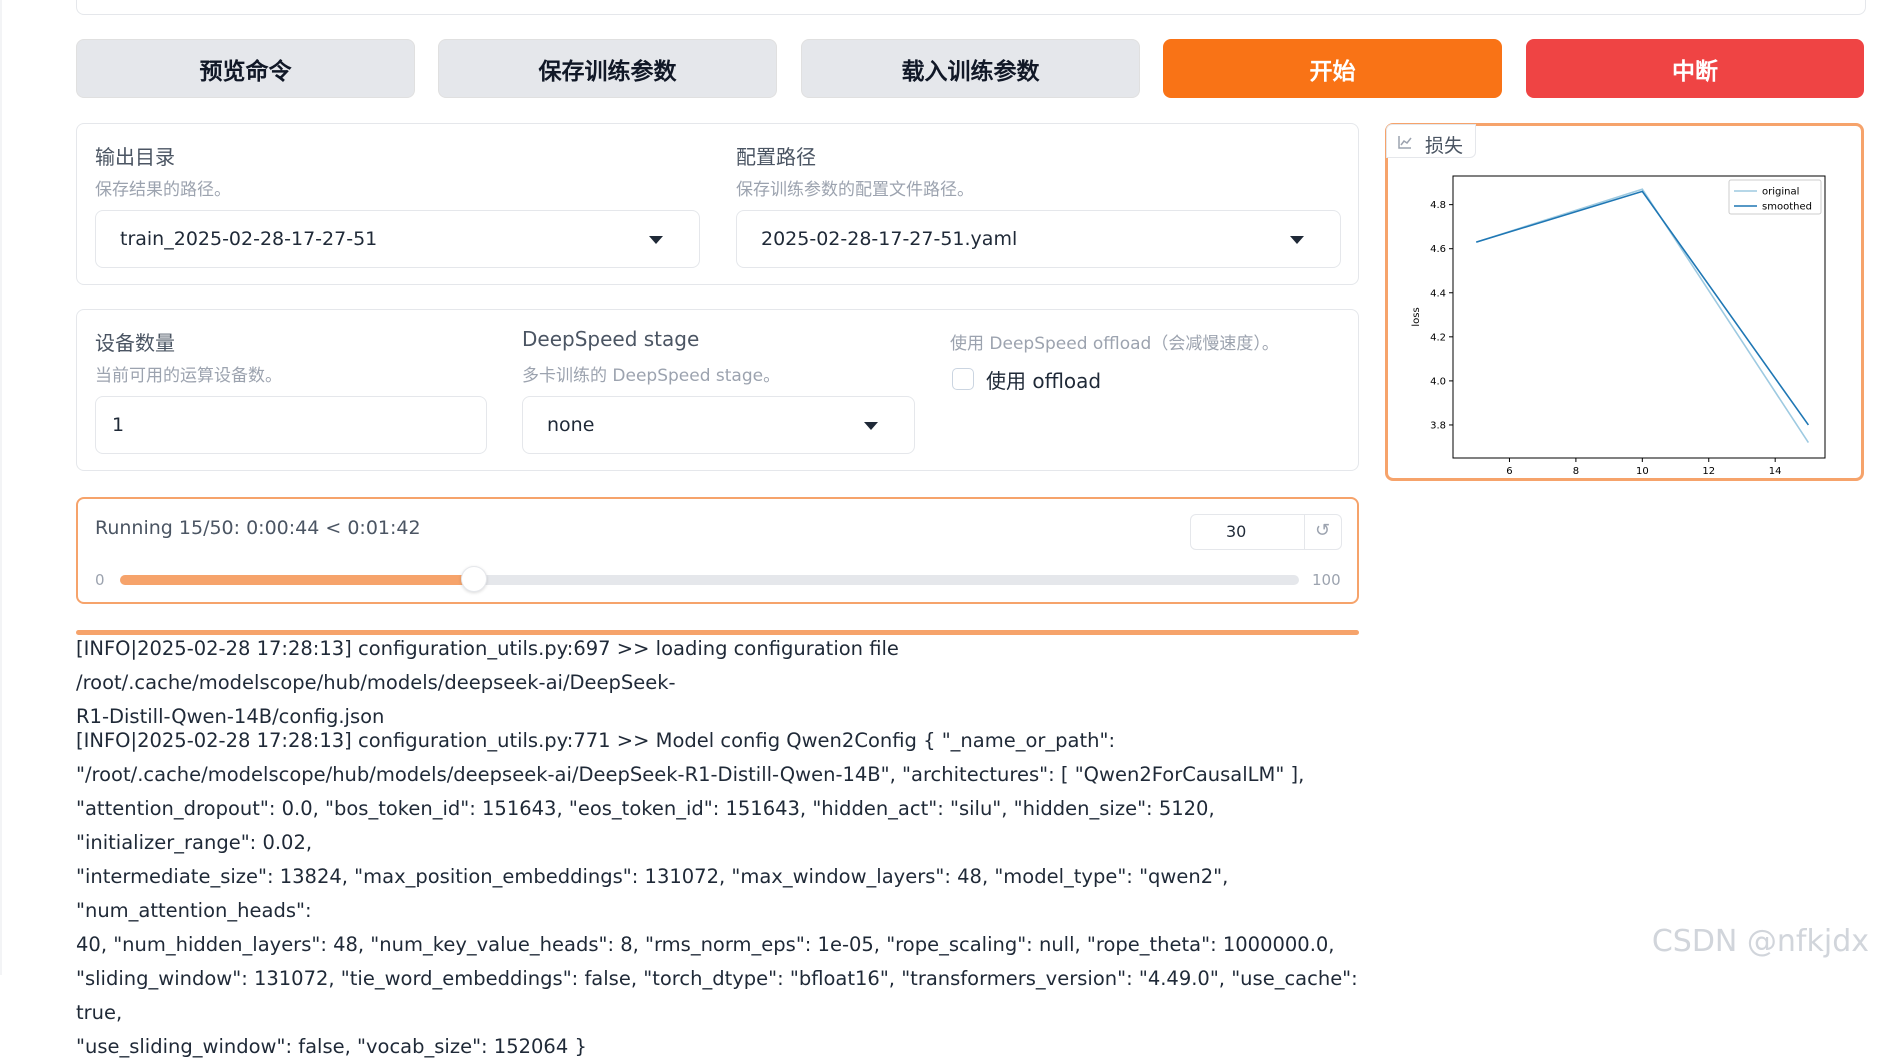  Describe the element at coordinates (1416, 316) in the screenshot. I see `y-axis-label: loss` at that location.